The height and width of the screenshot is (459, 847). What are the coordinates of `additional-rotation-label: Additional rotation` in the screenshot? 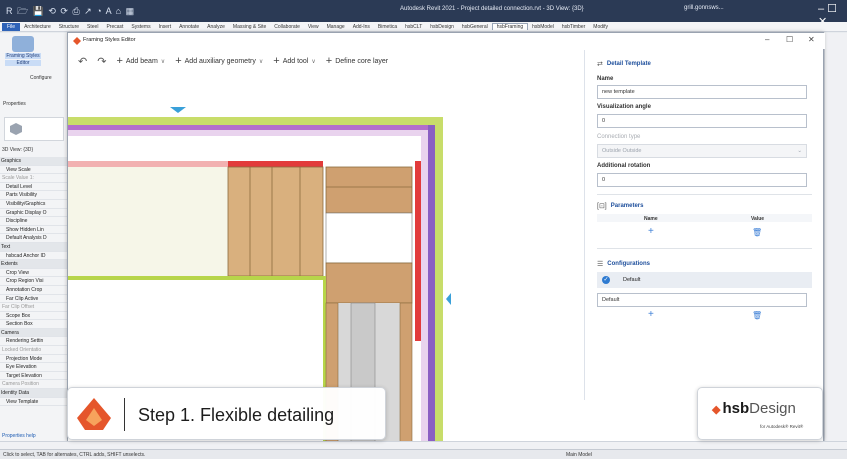 It's located at (624, 166).